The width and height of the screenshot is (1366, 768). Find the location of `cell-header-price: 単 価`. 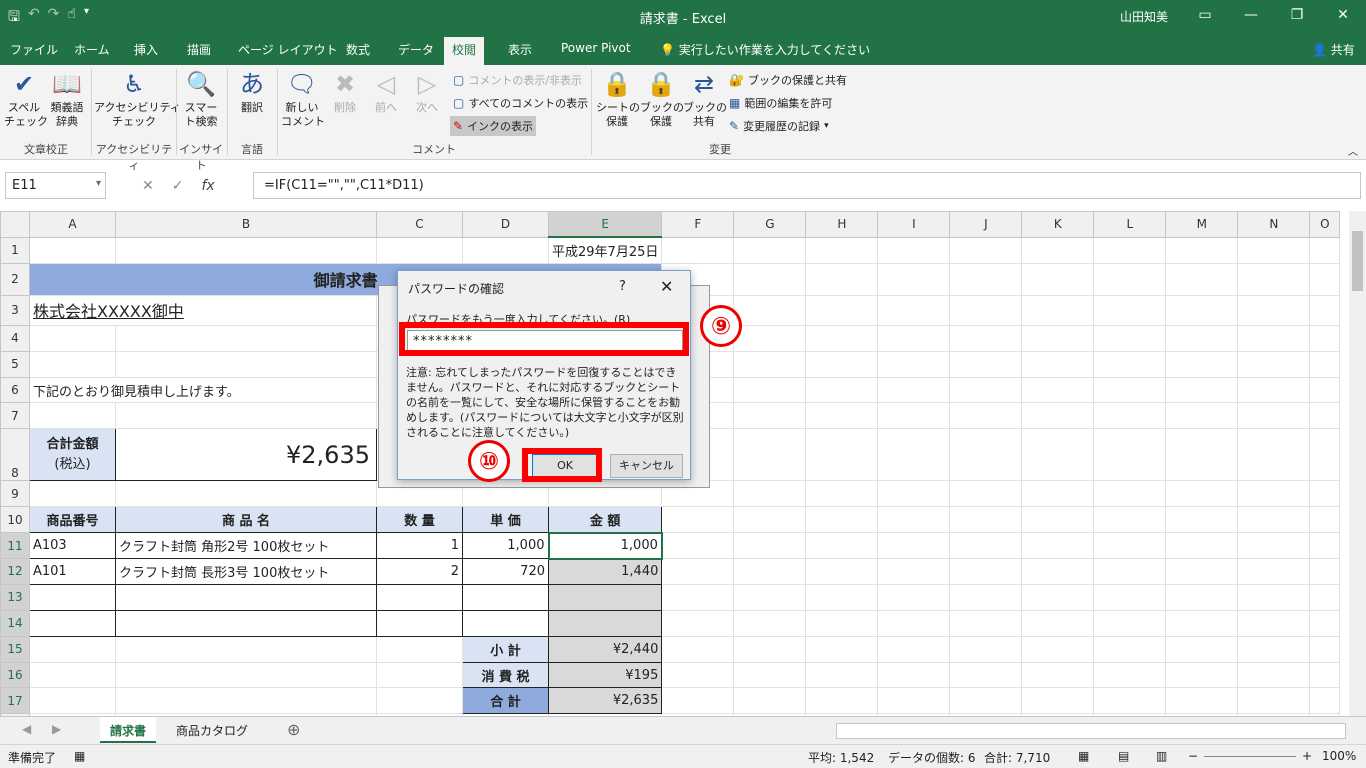

cell-header-price: 単 価 is located at coordinates (505, 520).